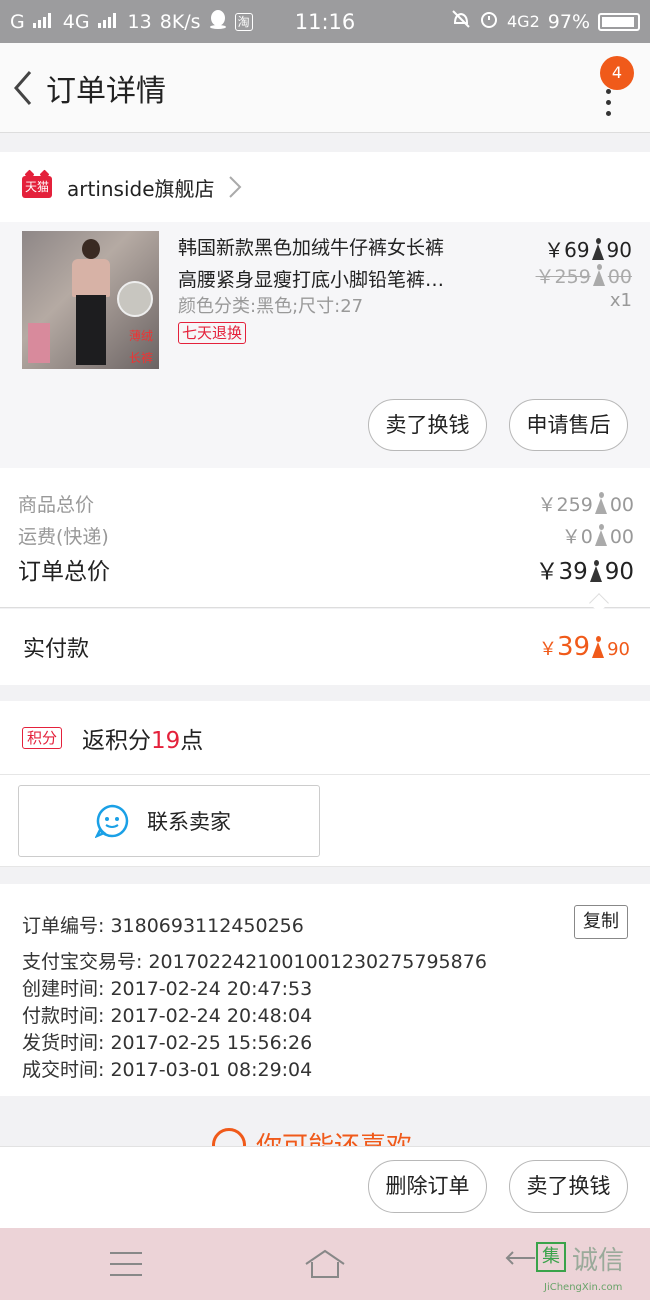 The image size is (650, 1300). I want to click on order-total-value: ￥39 90, so click(584, 572).